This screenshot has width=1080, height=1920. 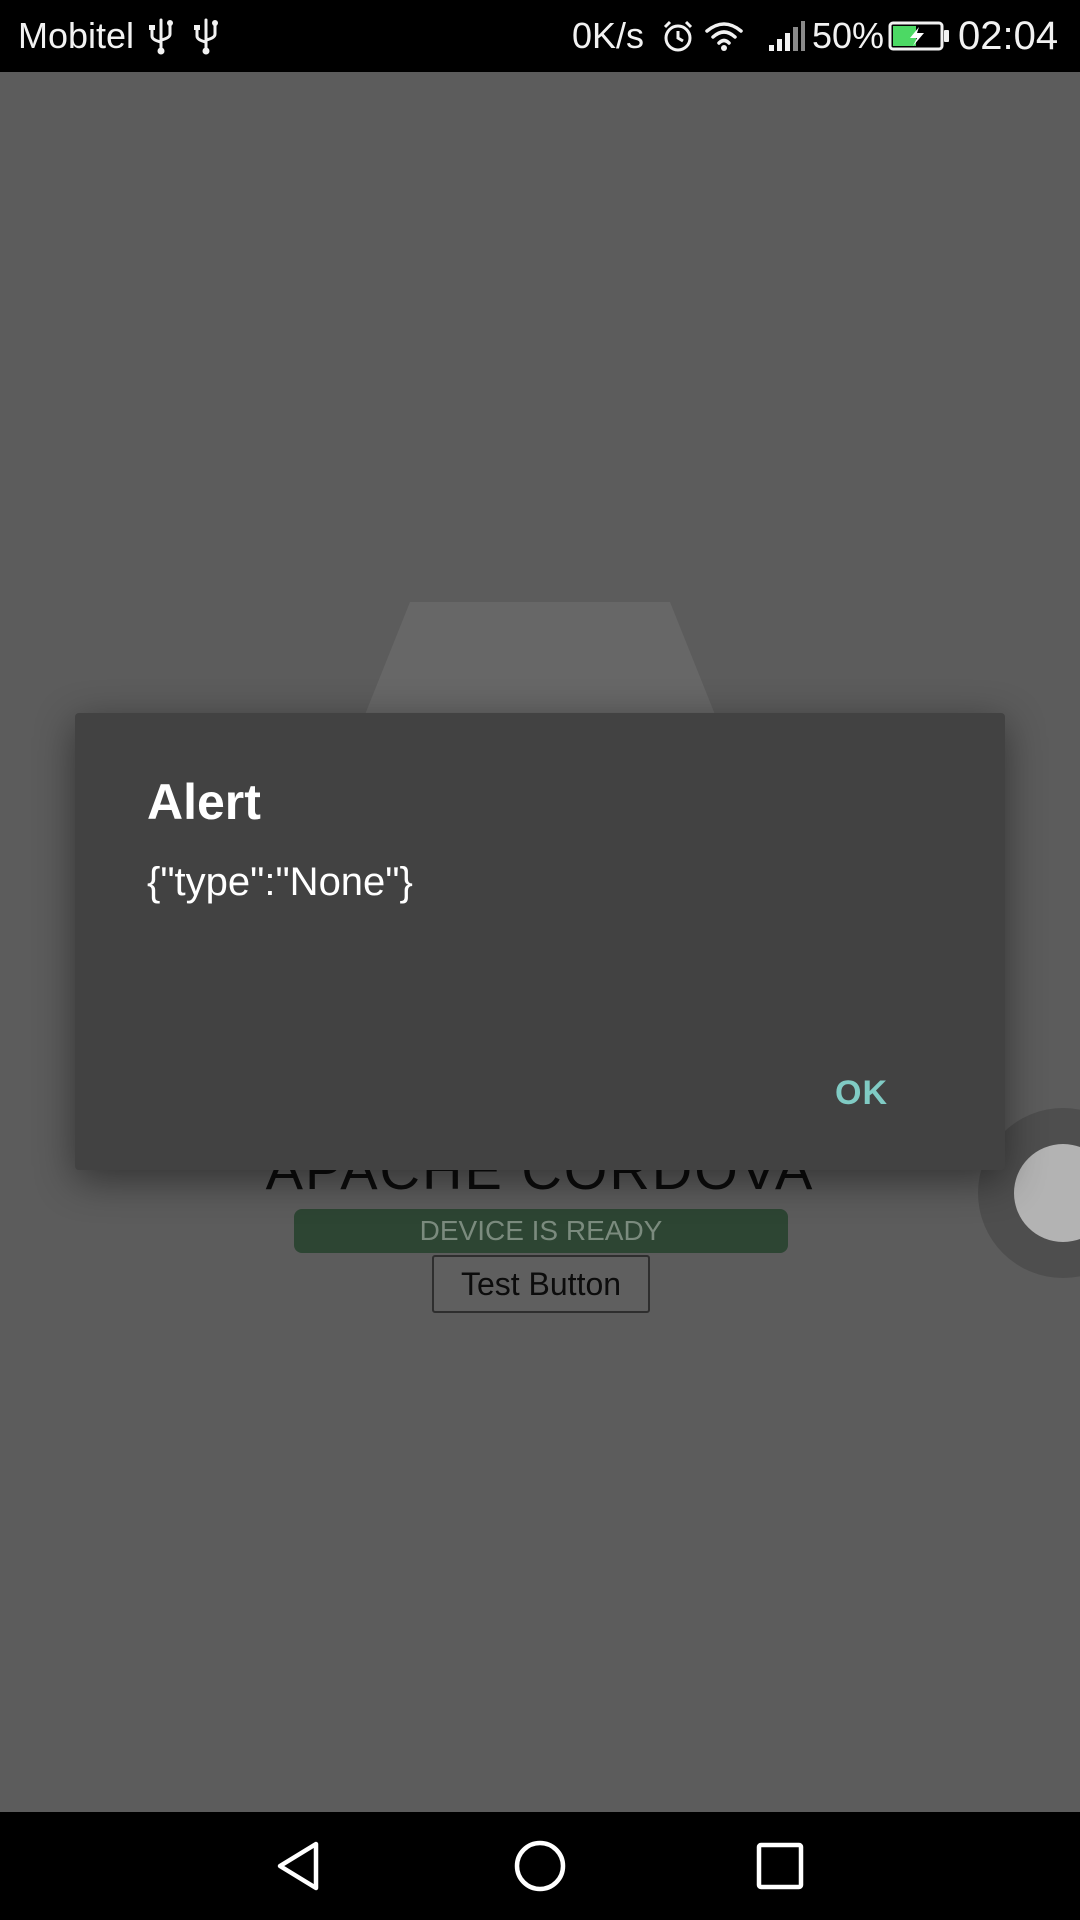 What do you see at coordinates (540, 36) in the screenshot?
I see `status-bar: Mobitel 0K/s 50% 02:04` at bounding box center [540, 36].